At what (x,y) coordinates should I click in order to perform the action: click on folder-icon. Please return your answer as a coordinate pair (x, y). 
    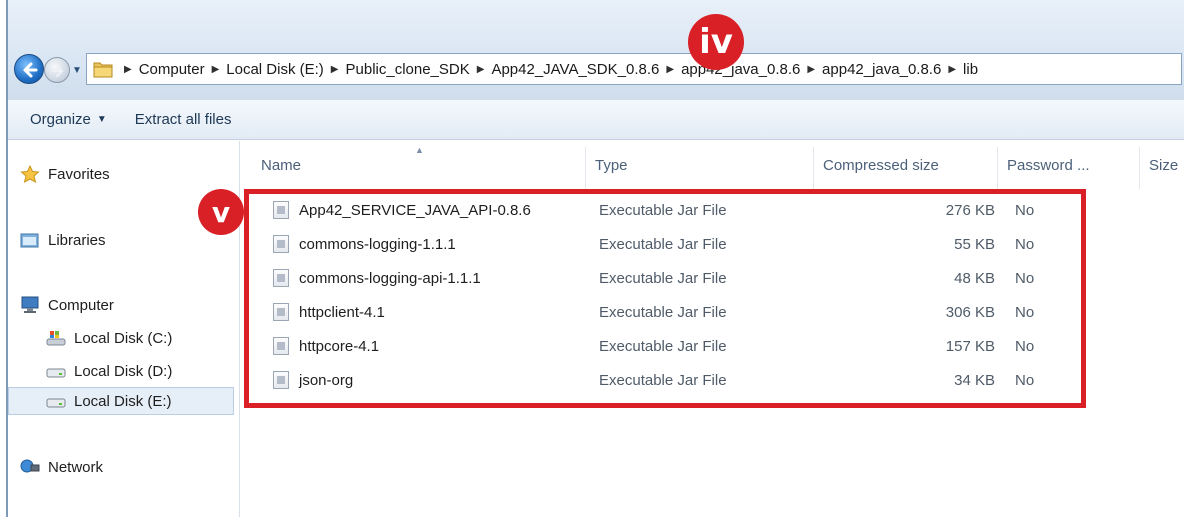
    Looking at the image, I should click on (103, 70).